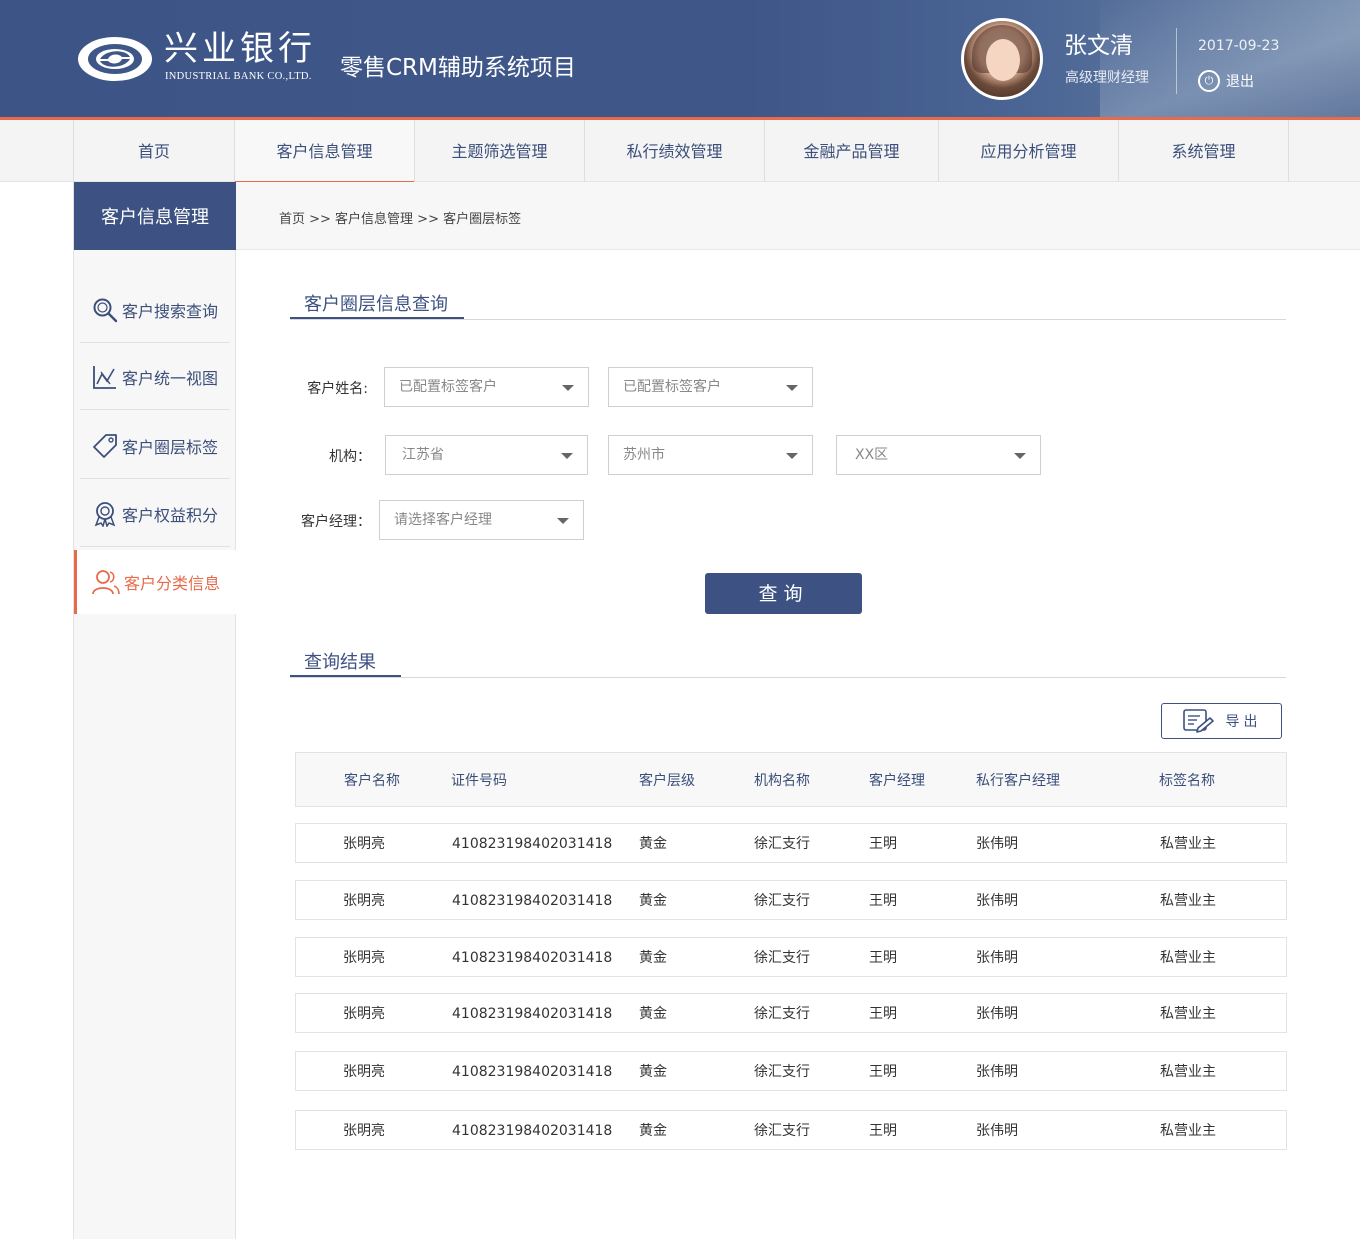 Image resolution: width=1360 pixels, height=1239 pixels. Describe the element at coordinates (674, 151) in the screenshot. I see `nav-item-private-performance: 私行绩效管理` at that location.